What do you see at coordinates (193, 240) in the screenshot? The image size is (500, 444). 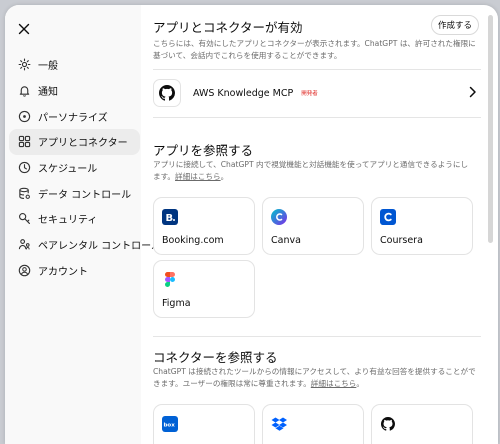 I see `app-name: Booking.com` at bounding box center [193, 240].